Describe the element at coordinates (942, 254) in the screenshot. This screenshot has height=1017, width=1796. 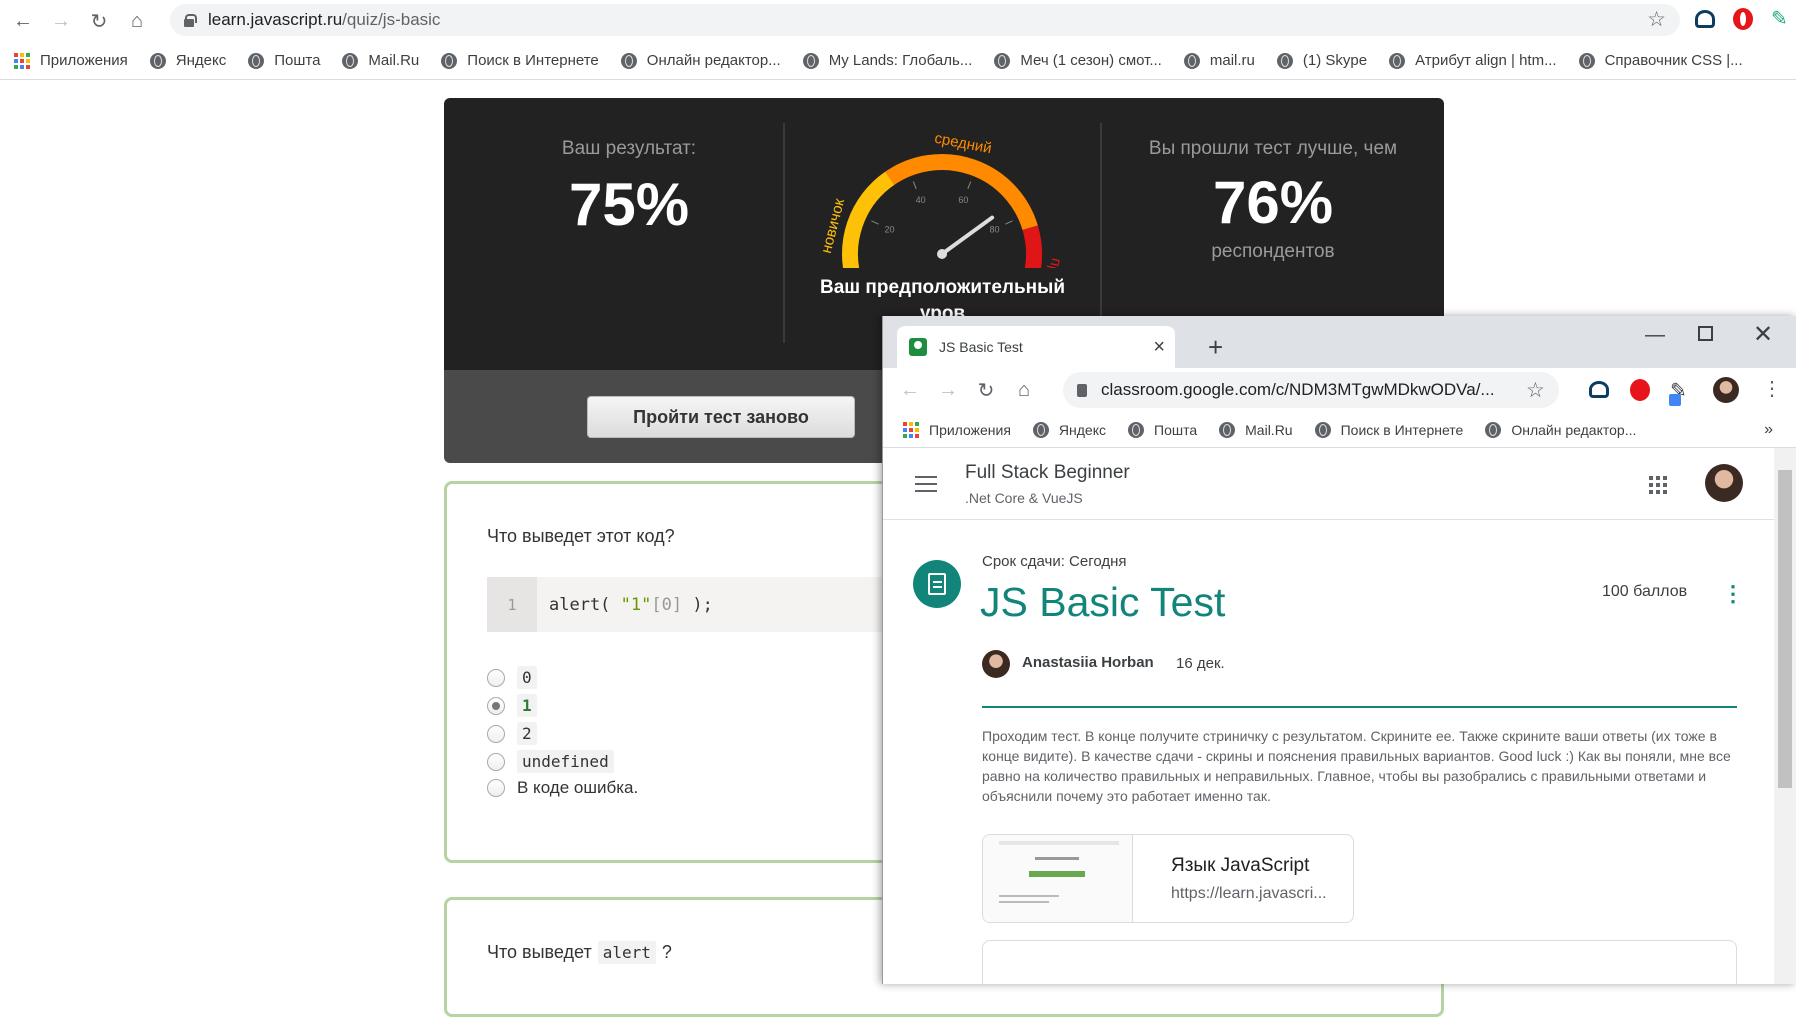
I see `gauge-hub` at that location.